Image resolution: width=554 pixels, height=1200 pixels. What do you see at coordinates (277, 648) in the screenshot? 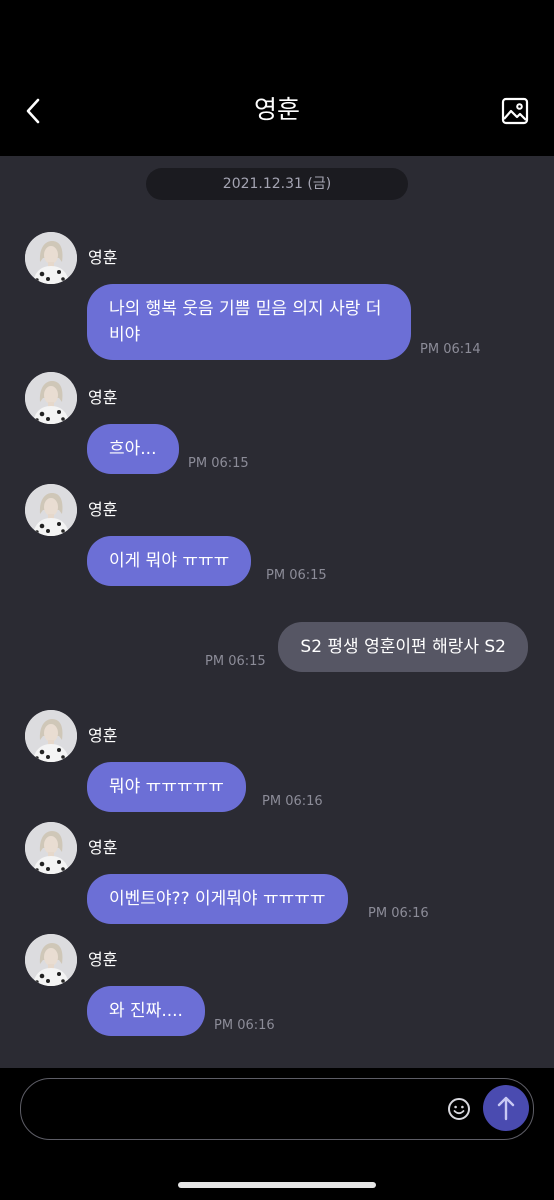
I see `message-item-sent: PM 06:15 S2 평생 영훈이편 해랑사 S2` at bounding box center [277, 648].